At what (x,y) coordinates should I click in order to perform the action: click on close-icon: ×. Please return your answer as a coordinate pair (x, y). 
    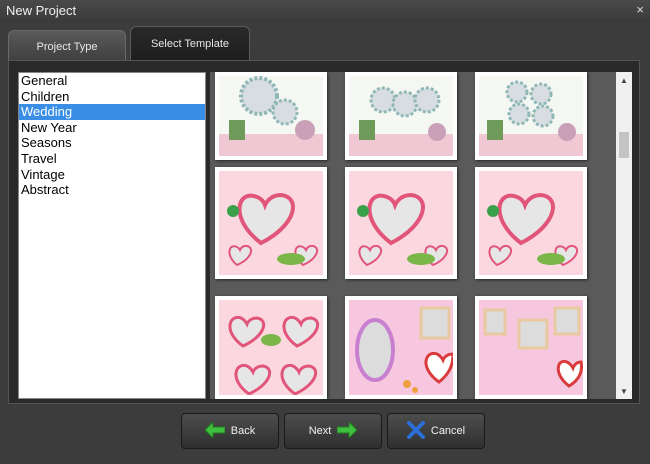
    Looking at the image, I should click on (640, 9).